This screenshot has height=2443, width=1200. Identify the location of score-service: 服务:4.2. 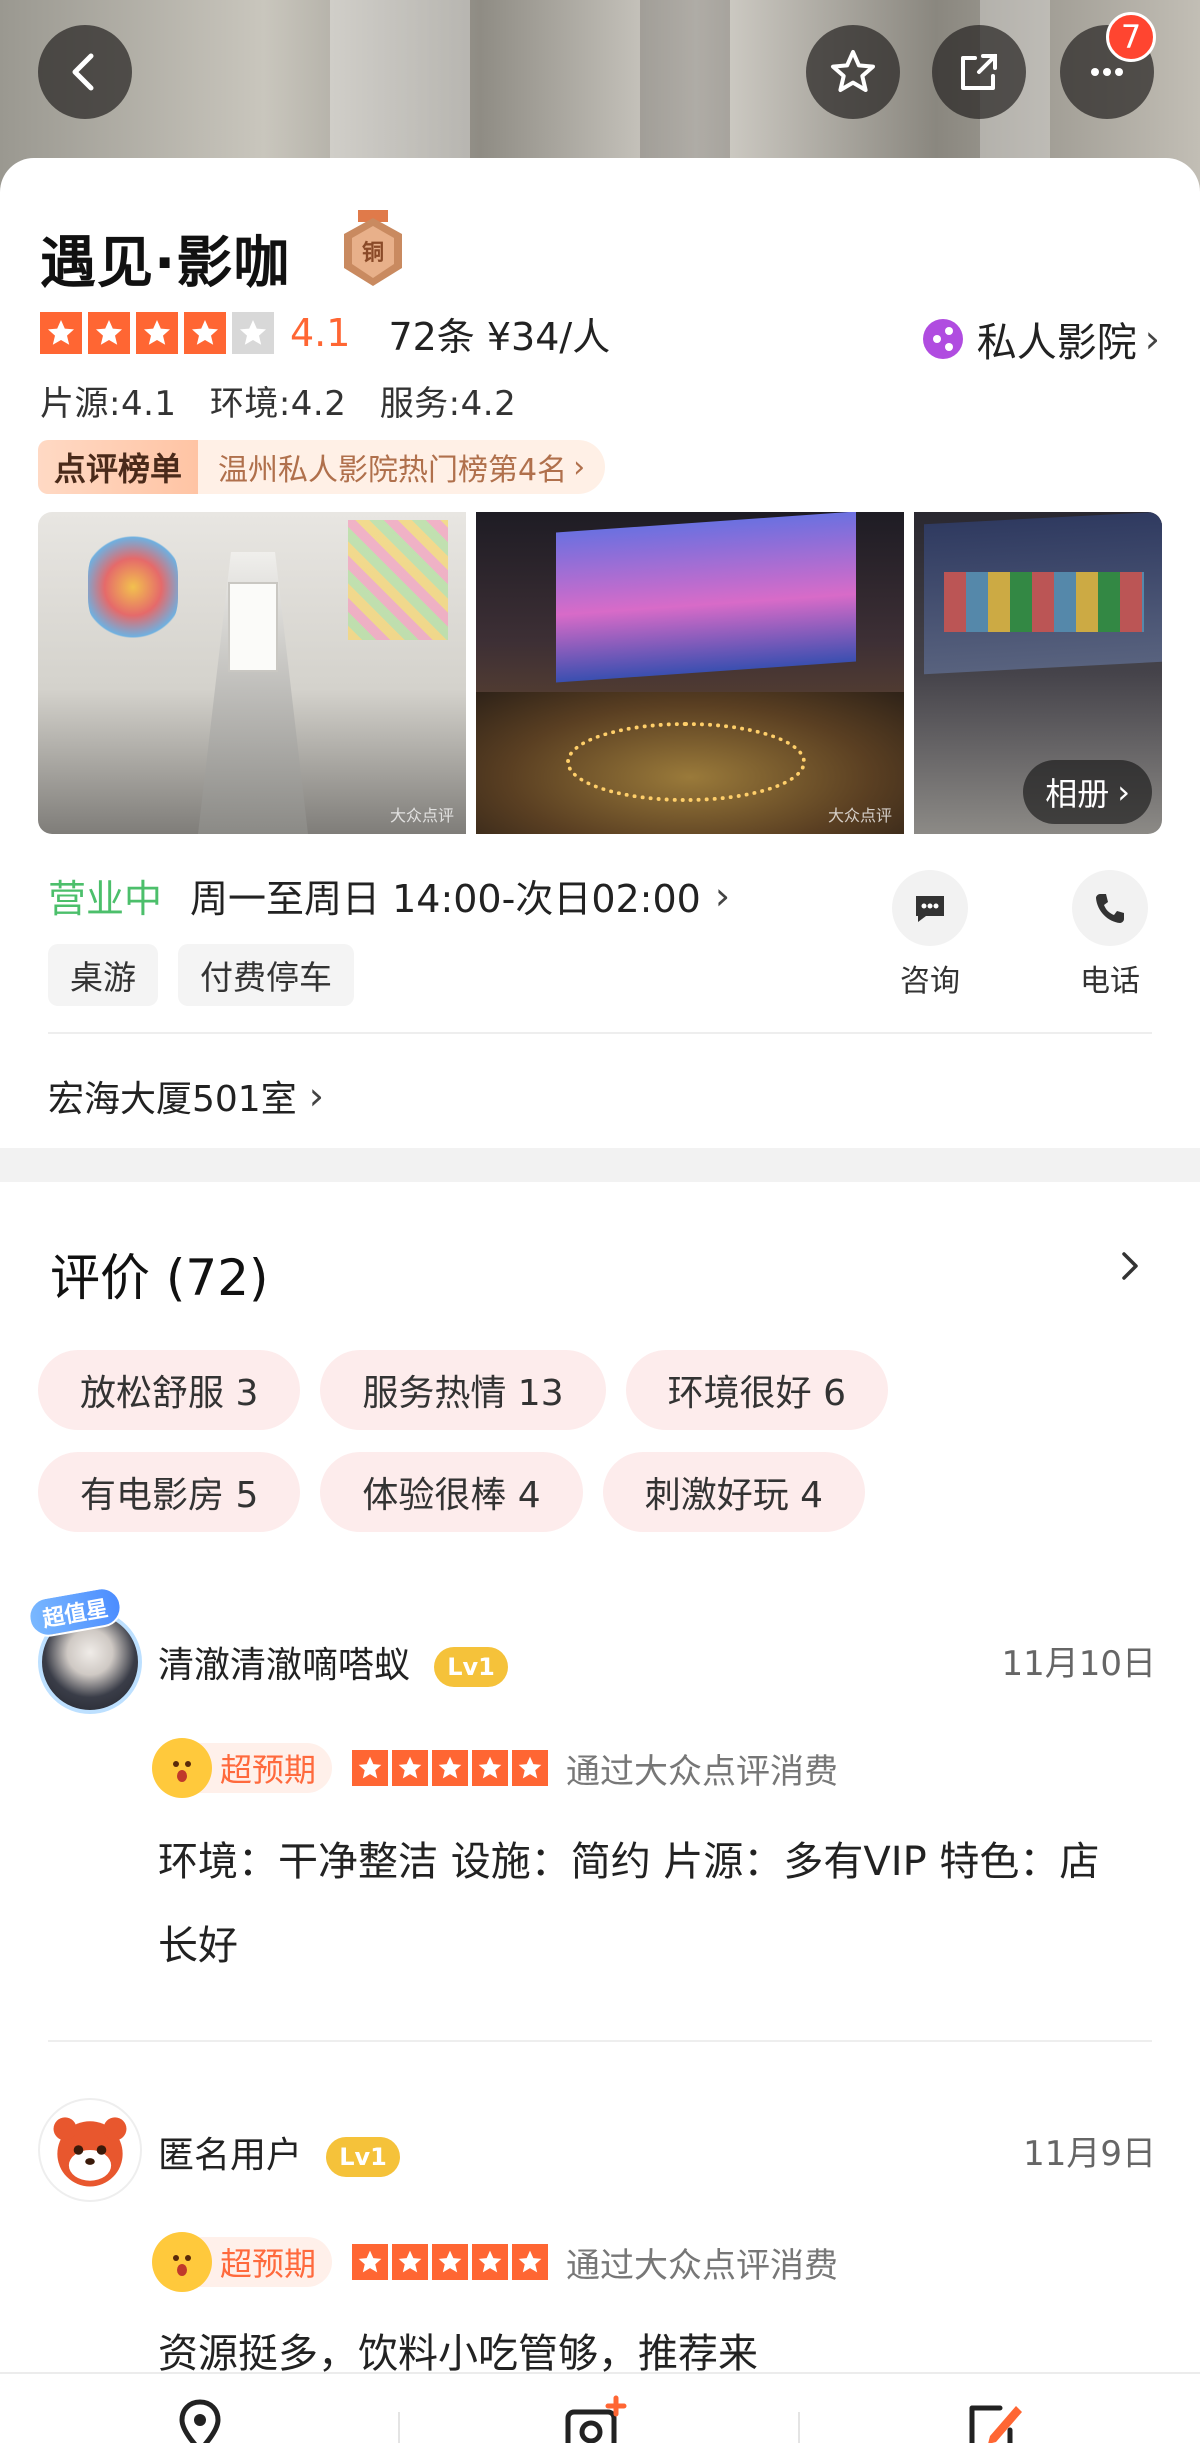
(448, 404).